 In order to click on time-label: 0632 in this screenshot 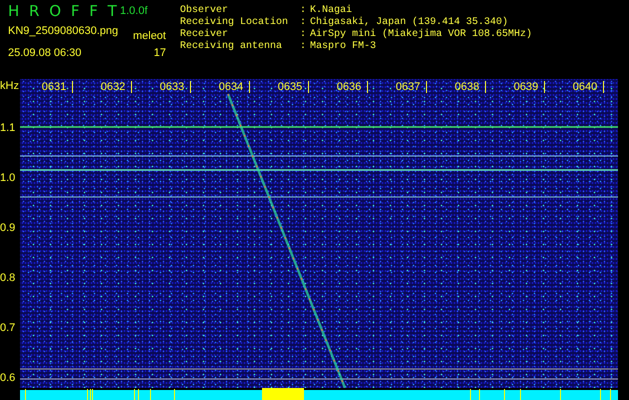, I will do `click(116, 87)`.